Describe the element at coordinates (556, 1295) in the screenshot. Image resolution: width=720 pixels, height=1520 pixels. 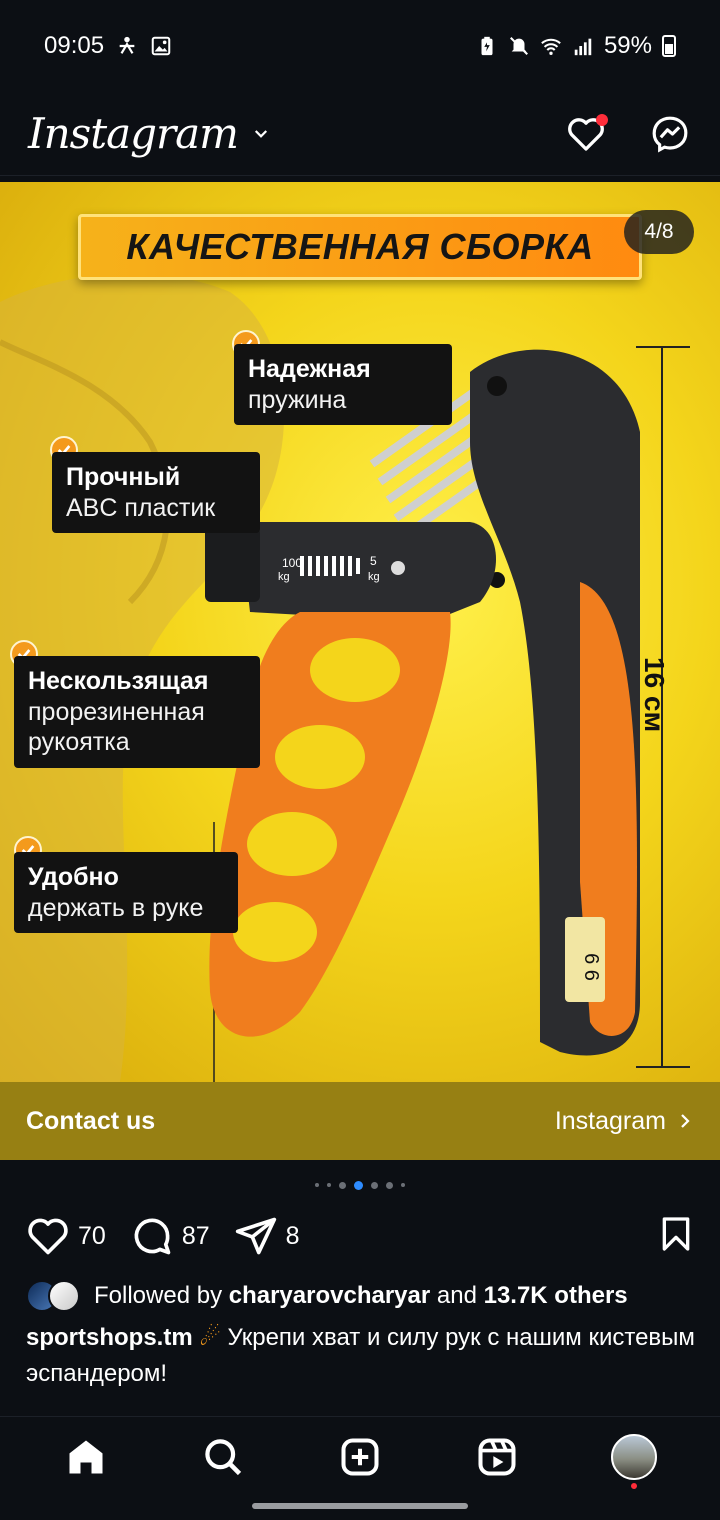
I see `followed-others: 13.7K others` at that location.